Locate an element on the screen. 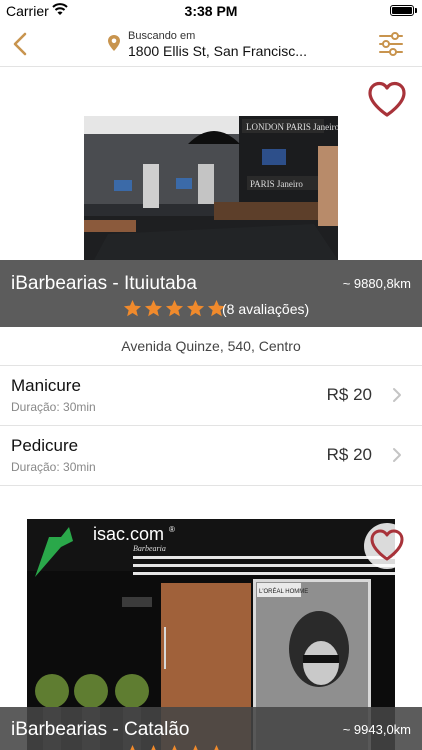 The image size is (422, 750). service-name: Manicure is located at coordinates (46, 385).